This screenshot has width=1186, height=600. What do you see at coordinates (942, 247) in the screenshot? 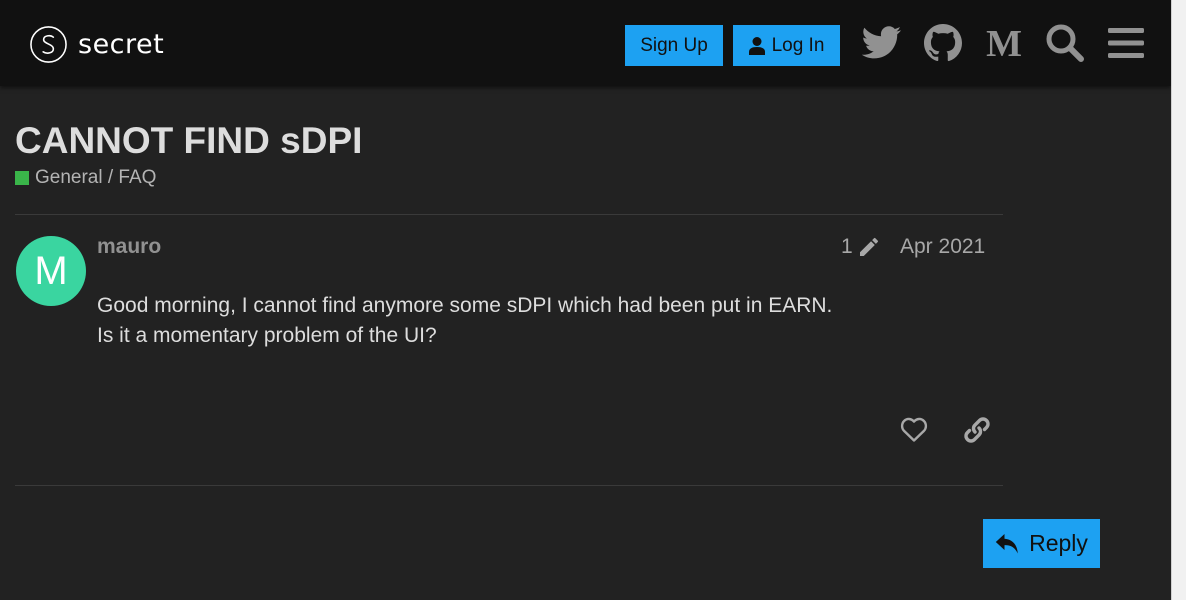
I see `post-date: Apr 2021` at bounding box center [942, 247].